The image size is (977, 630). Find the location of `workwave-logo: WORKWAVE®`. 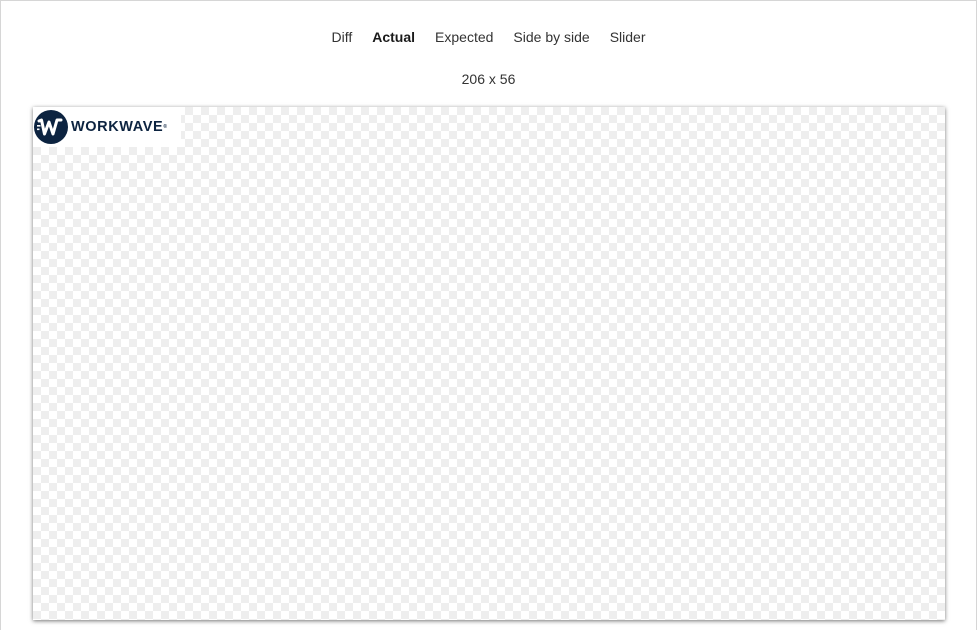

workwave-logo: WORKWAVE® is located at coordinates (107, 127).